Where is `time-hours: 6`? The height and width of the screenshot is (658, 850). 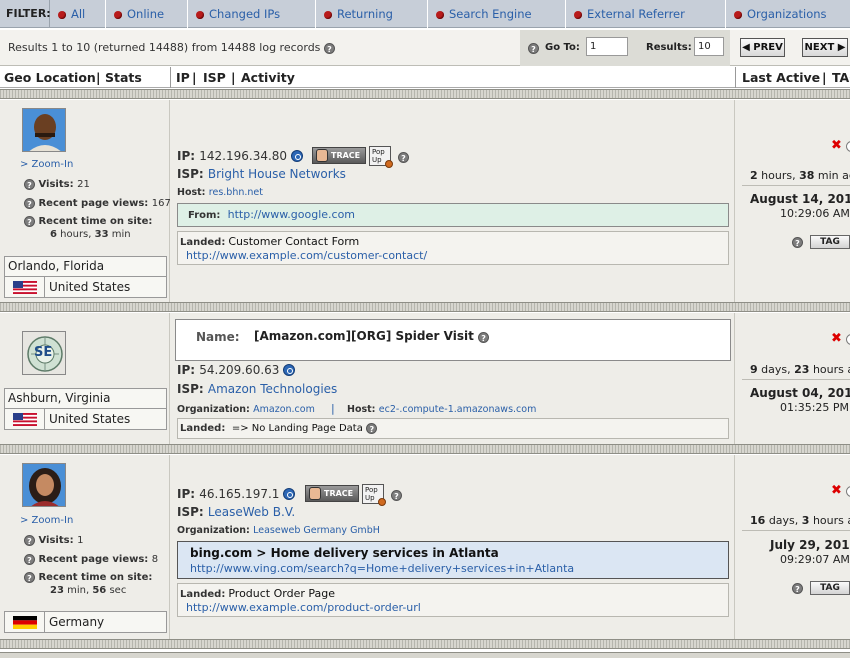
time-hours: 6 is located at coordinates (53, 234).